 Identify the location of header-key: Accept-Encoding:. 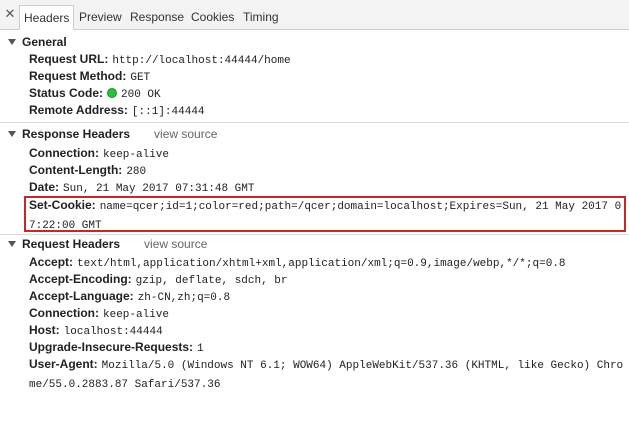
(80, 279).